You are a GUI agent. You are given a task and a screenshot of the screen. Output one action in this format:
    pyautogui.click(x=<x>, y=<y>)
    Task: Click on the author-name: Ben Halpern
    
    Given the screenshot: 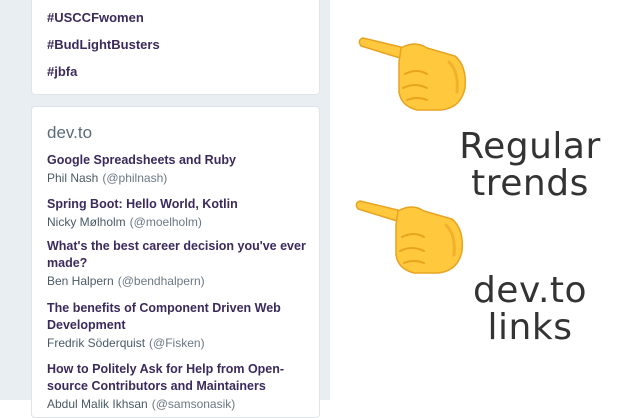 What is the action you would take?
    pyautogui.click(x=80, y=281)
    